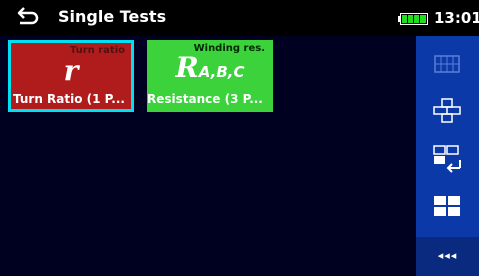 The image size is (479, 276). What do you see at coordinates (28, 16) in the screenshot?
I see `back-arrow-icon` at bounding box center [28, 16].